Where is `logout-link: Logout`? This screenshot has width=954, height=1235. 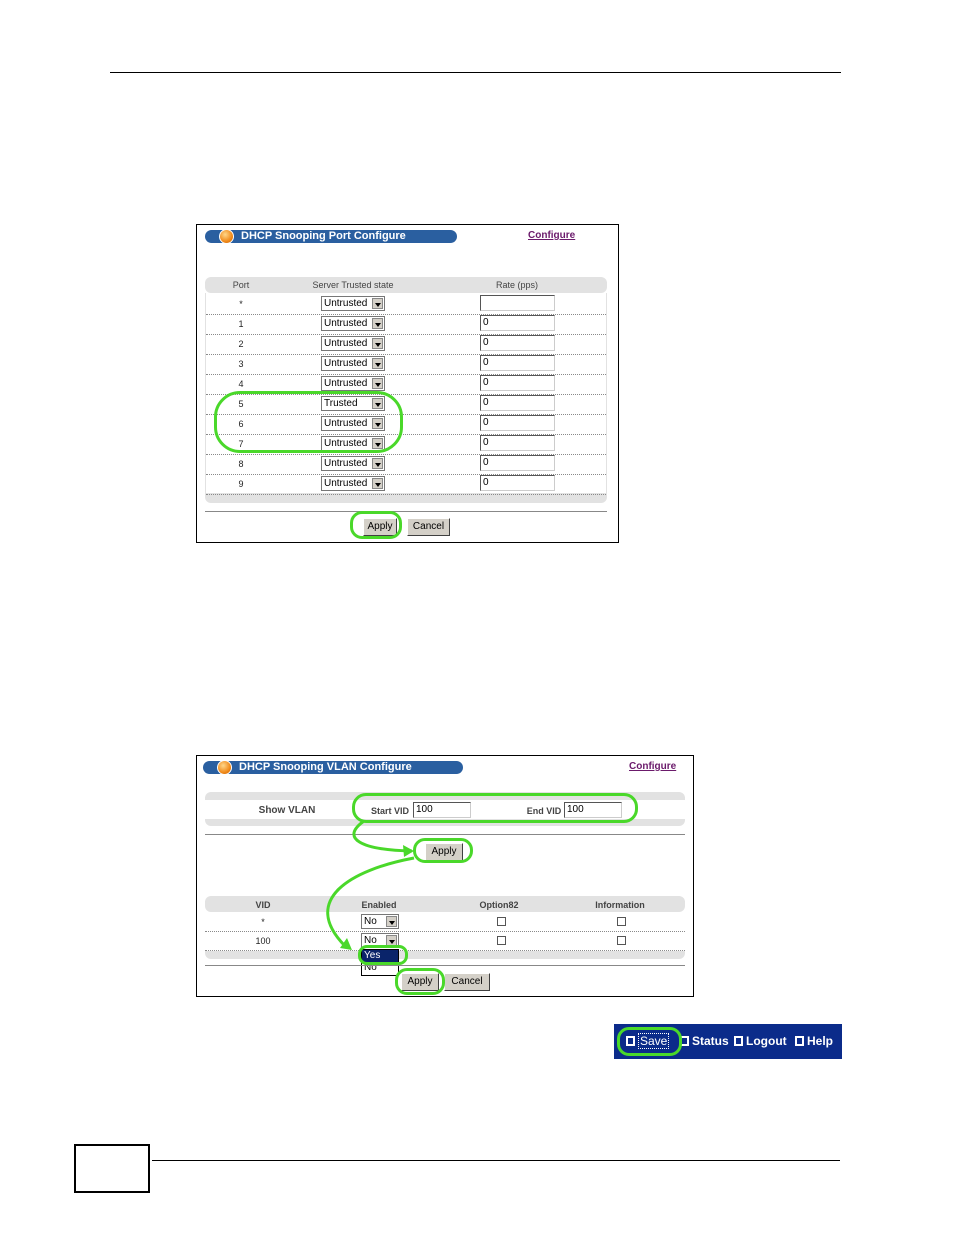
logout-link: Logout is located at coordinates (760, 1041).